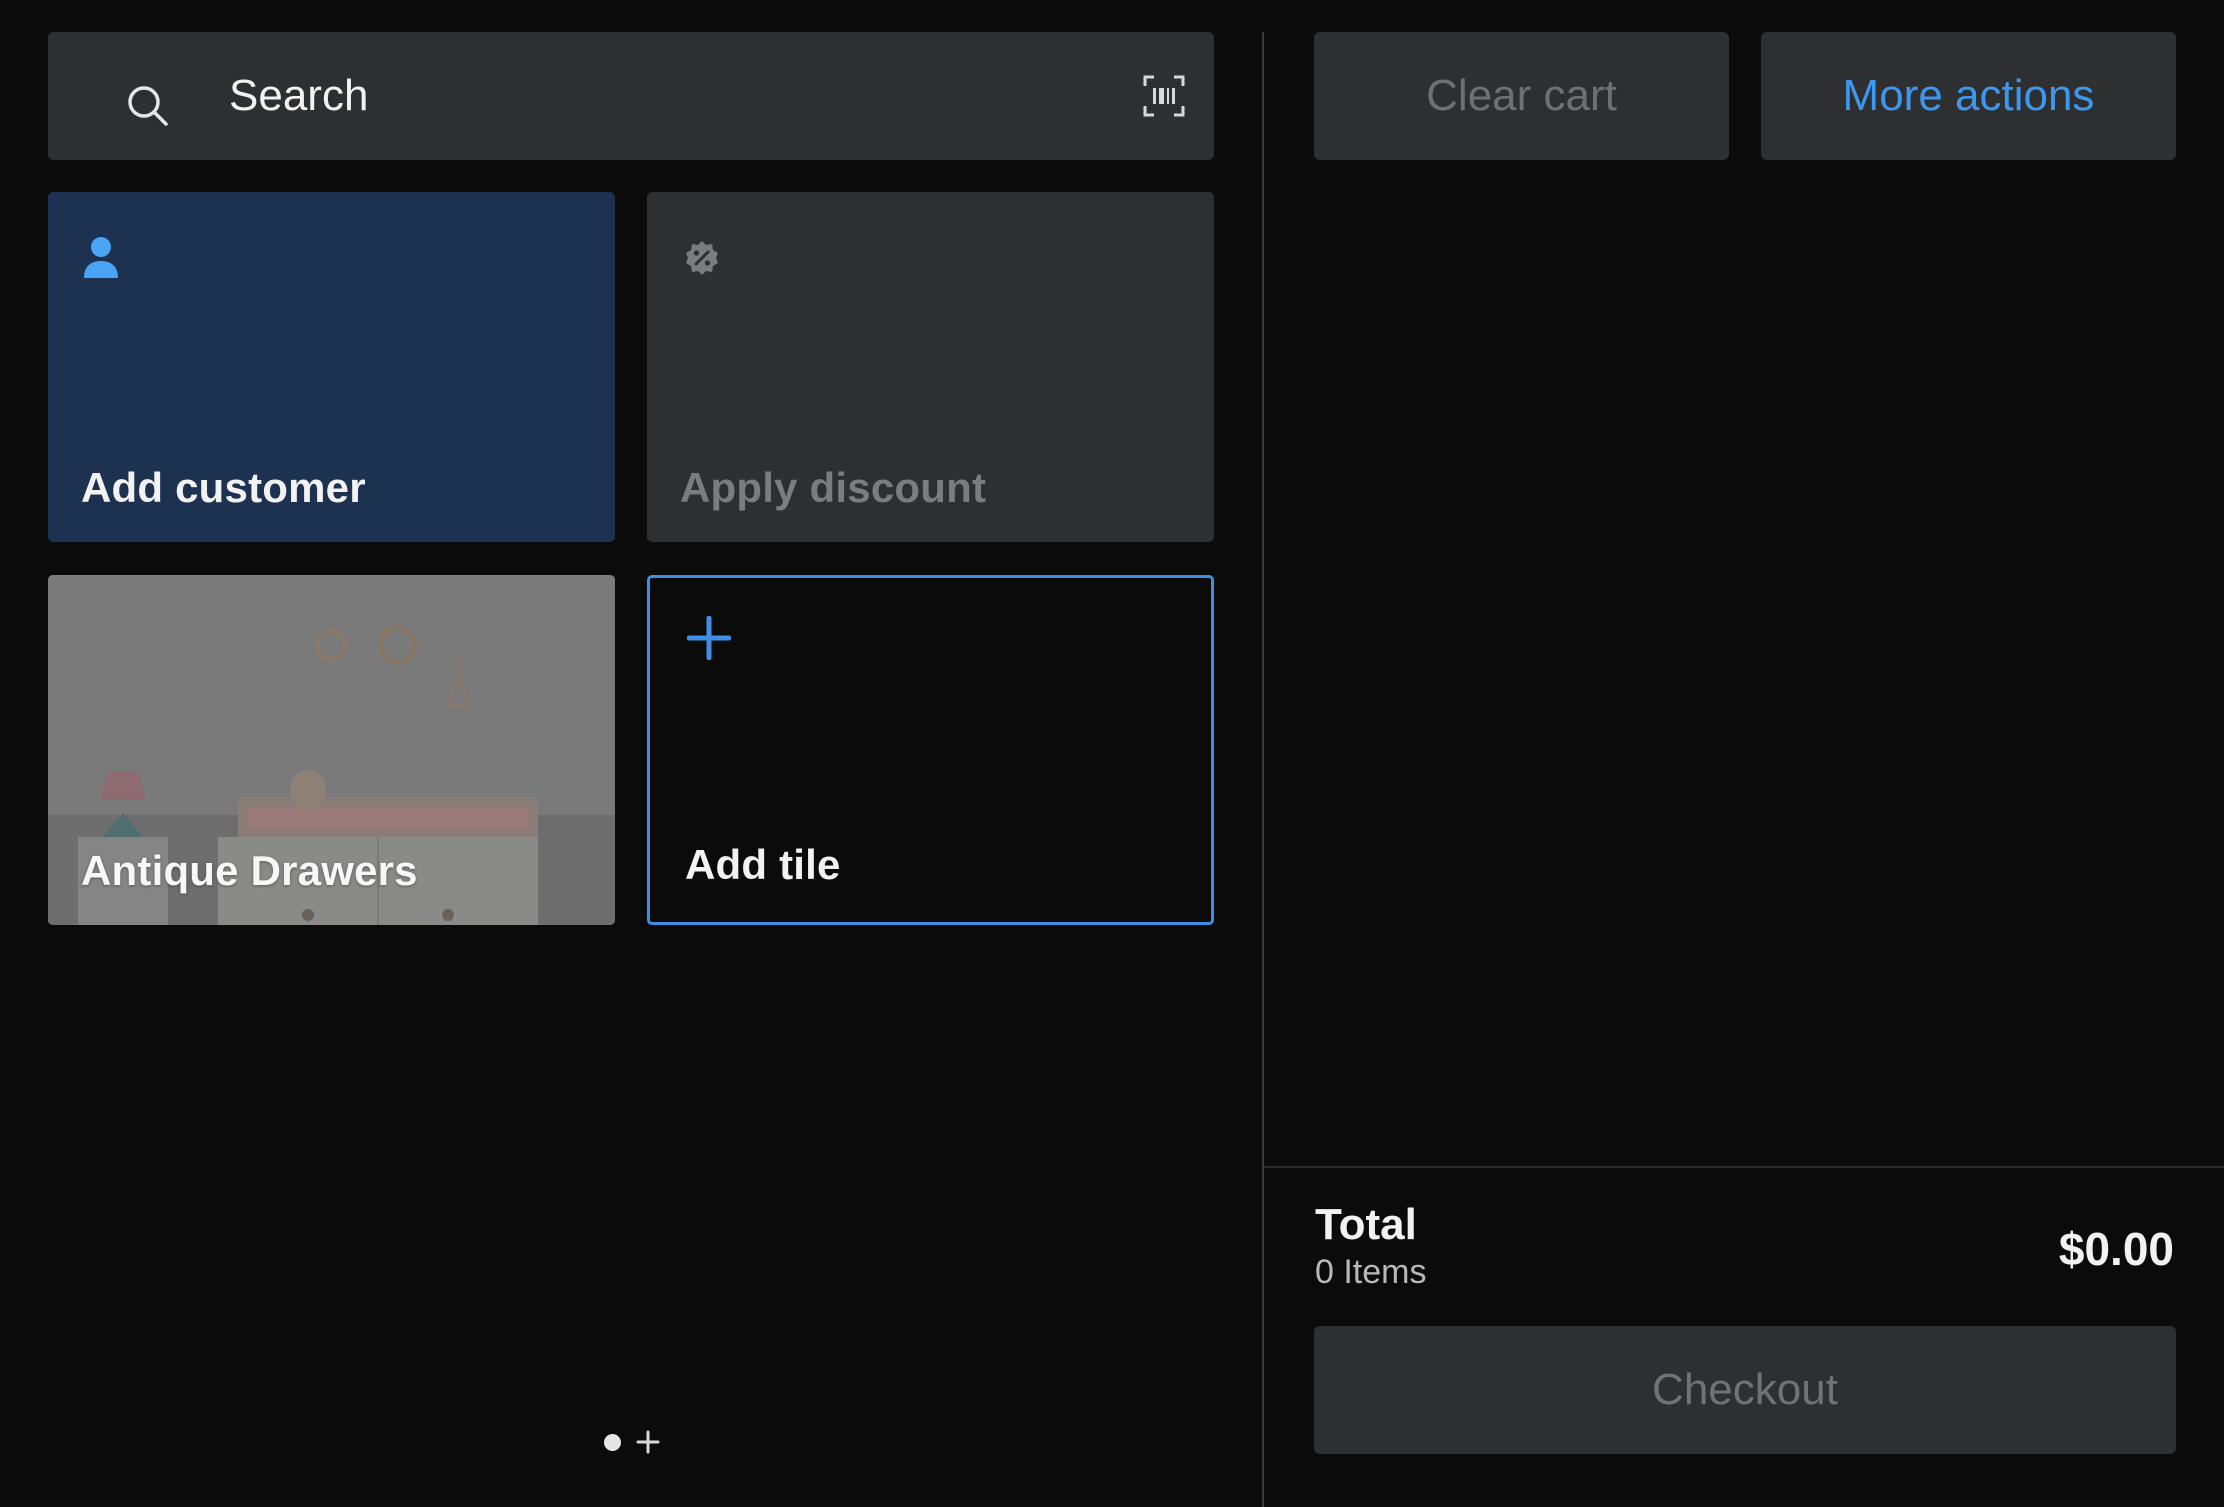  Describe the element at coordinates (648, 1442) in the screenshot. I see `add-page-icon` at that location.